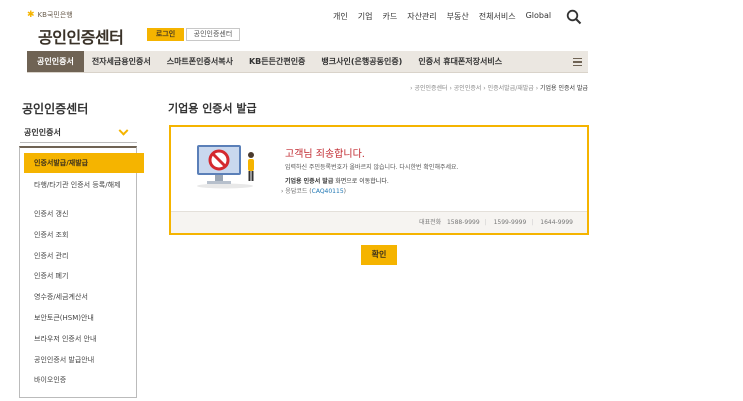 This screenshot has height=401, width=743. I want to click on phone-footer: 대표전화 1588-9999 | 1599-9999 | 1644-9999, so click(379, 222).